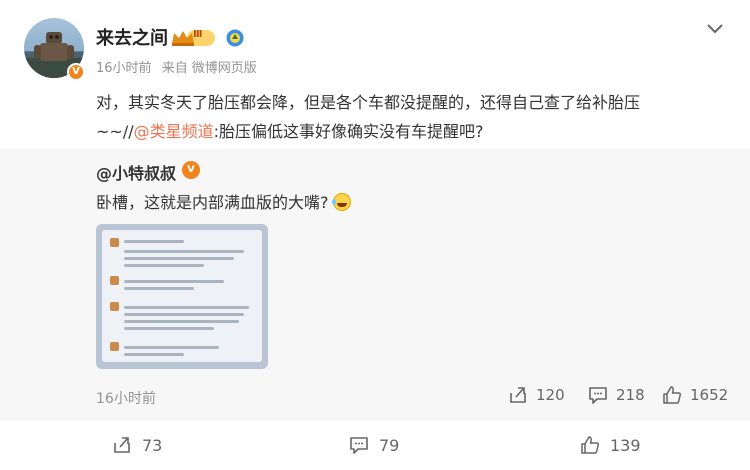 Image resolution: width=750 pixels, height=470 pixels. I want to click on comment-button: 79, so click(374, 445).